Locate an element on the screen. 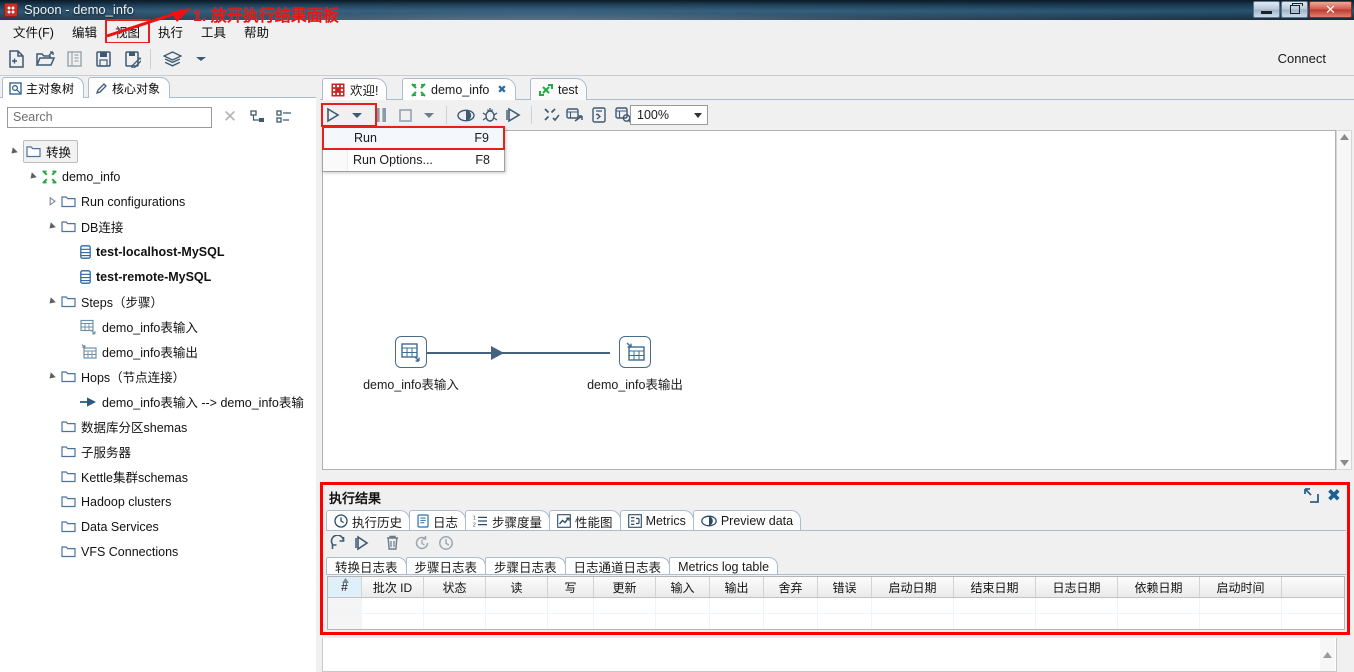 Image resolution: width=1354 pixels, height=672 pixels. table-column-header: 更新 is located at coordinates (625, 587).